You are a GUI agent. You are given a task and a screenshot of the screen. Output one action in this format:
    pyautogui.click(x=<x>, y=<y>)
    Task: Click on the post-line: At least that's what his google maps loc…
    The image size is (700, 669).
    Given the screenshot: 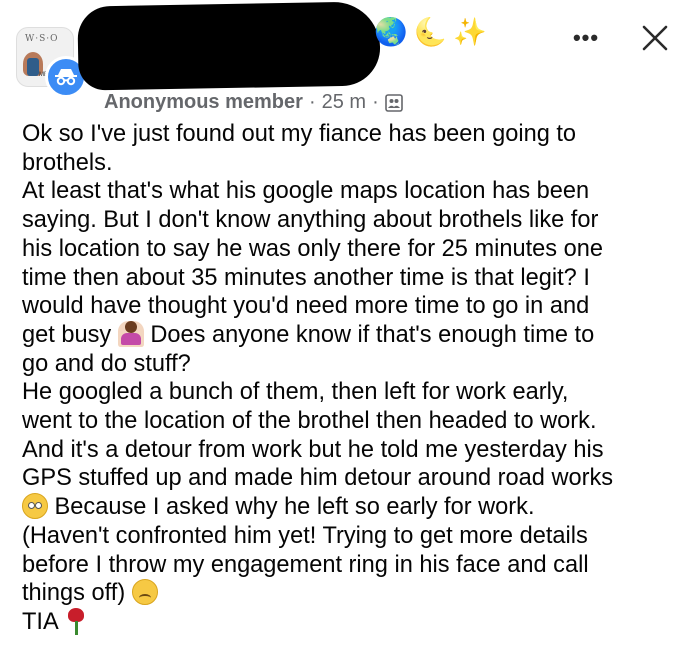 What is the action you would take?
    pyautogui.click(x=306, y=191)
    